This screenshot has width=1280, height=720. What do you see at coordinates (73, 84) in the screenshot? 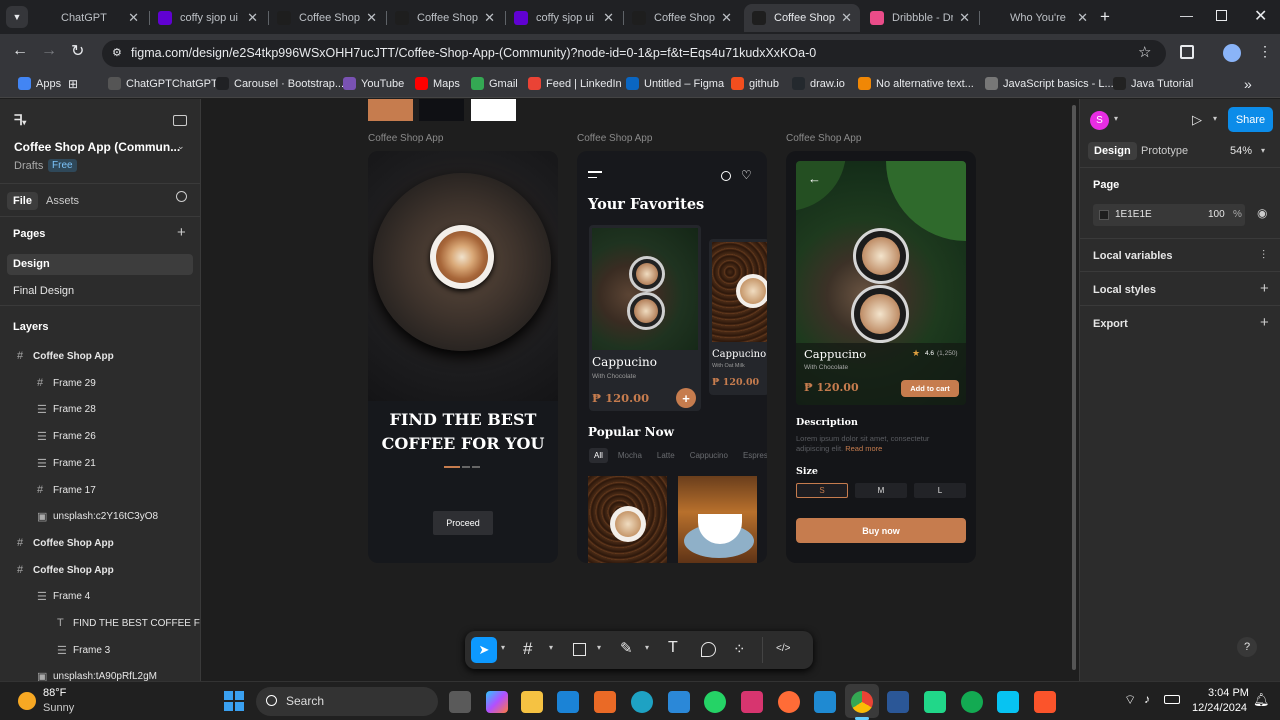
I see `apps-grid-icon: ⊞` at bounding box center [73, 84].